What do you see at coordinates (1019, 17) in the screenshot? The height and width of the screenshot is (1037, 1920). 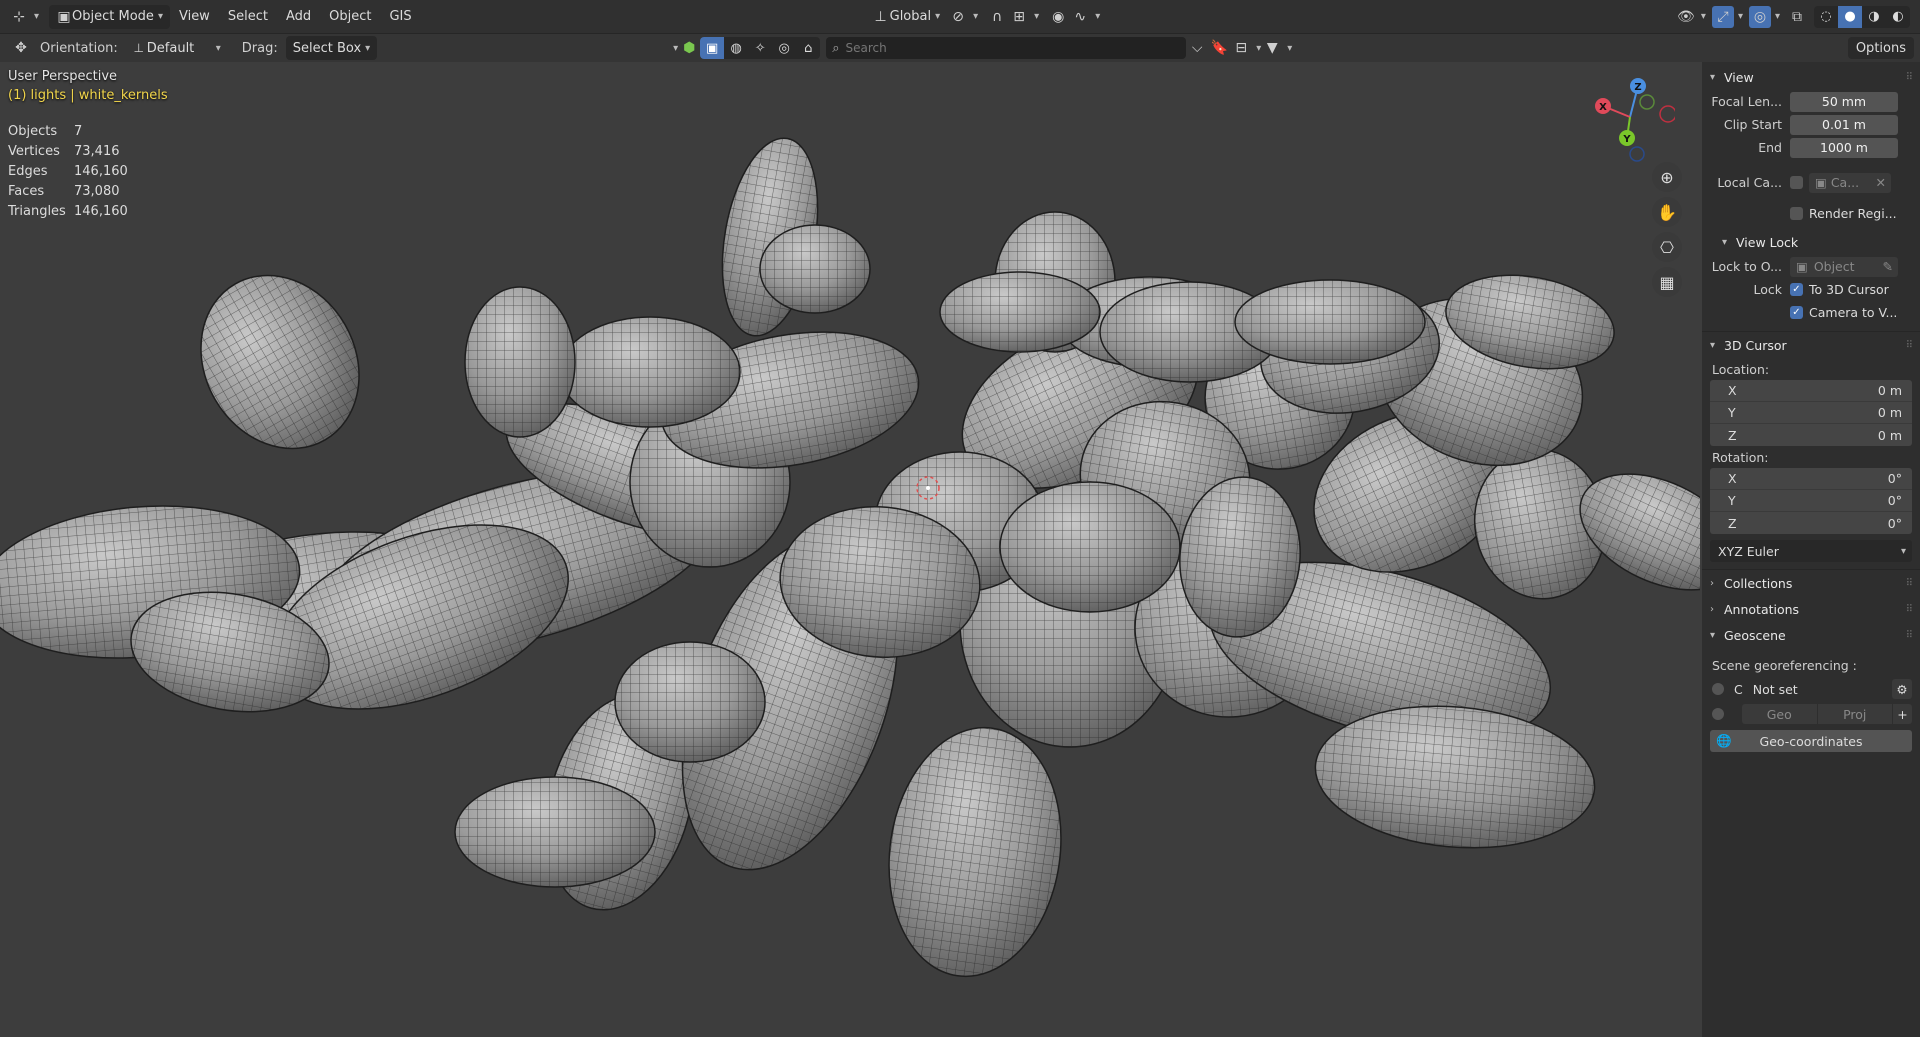 I see `snap-target-icon: ⊞` at bounding box center [1019, 17].